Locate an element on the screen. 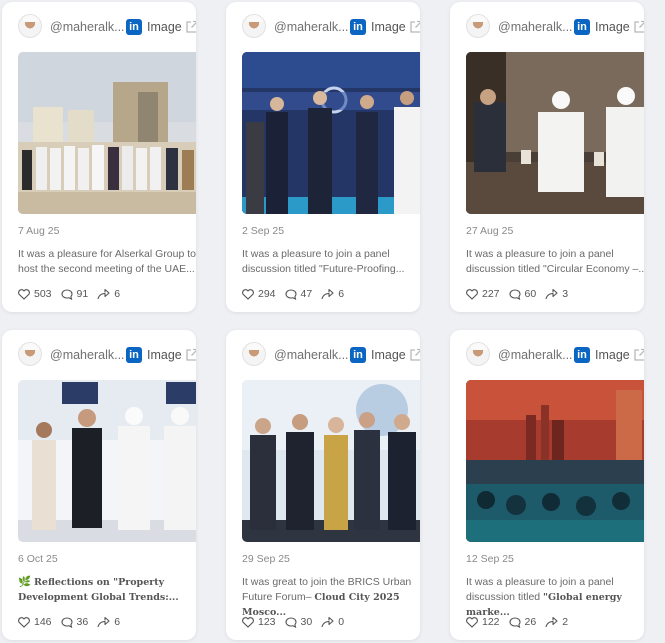 The width and height of the screenshot is (665, 643). comments-count: 47 is located at coordinates (306, 294).